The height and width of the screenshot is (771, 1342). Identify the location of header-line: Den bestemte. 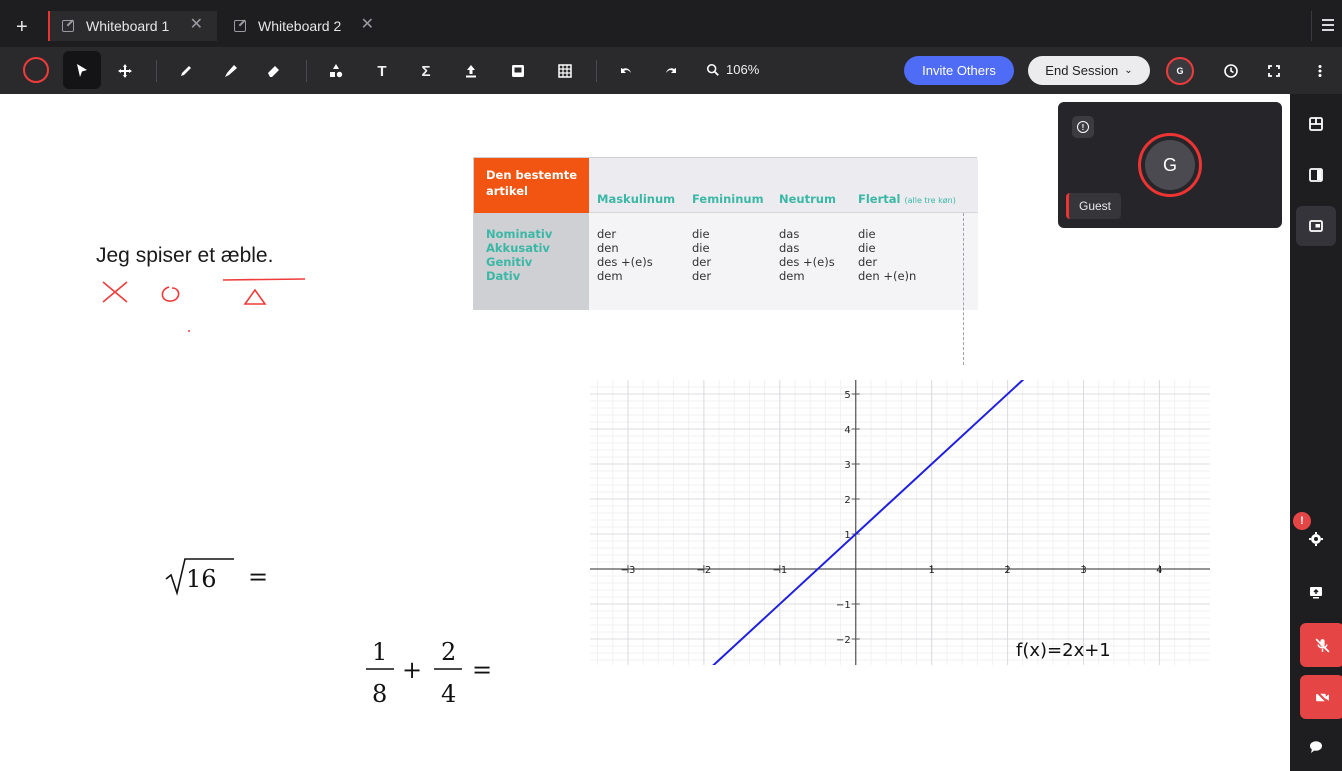
(531, 175).